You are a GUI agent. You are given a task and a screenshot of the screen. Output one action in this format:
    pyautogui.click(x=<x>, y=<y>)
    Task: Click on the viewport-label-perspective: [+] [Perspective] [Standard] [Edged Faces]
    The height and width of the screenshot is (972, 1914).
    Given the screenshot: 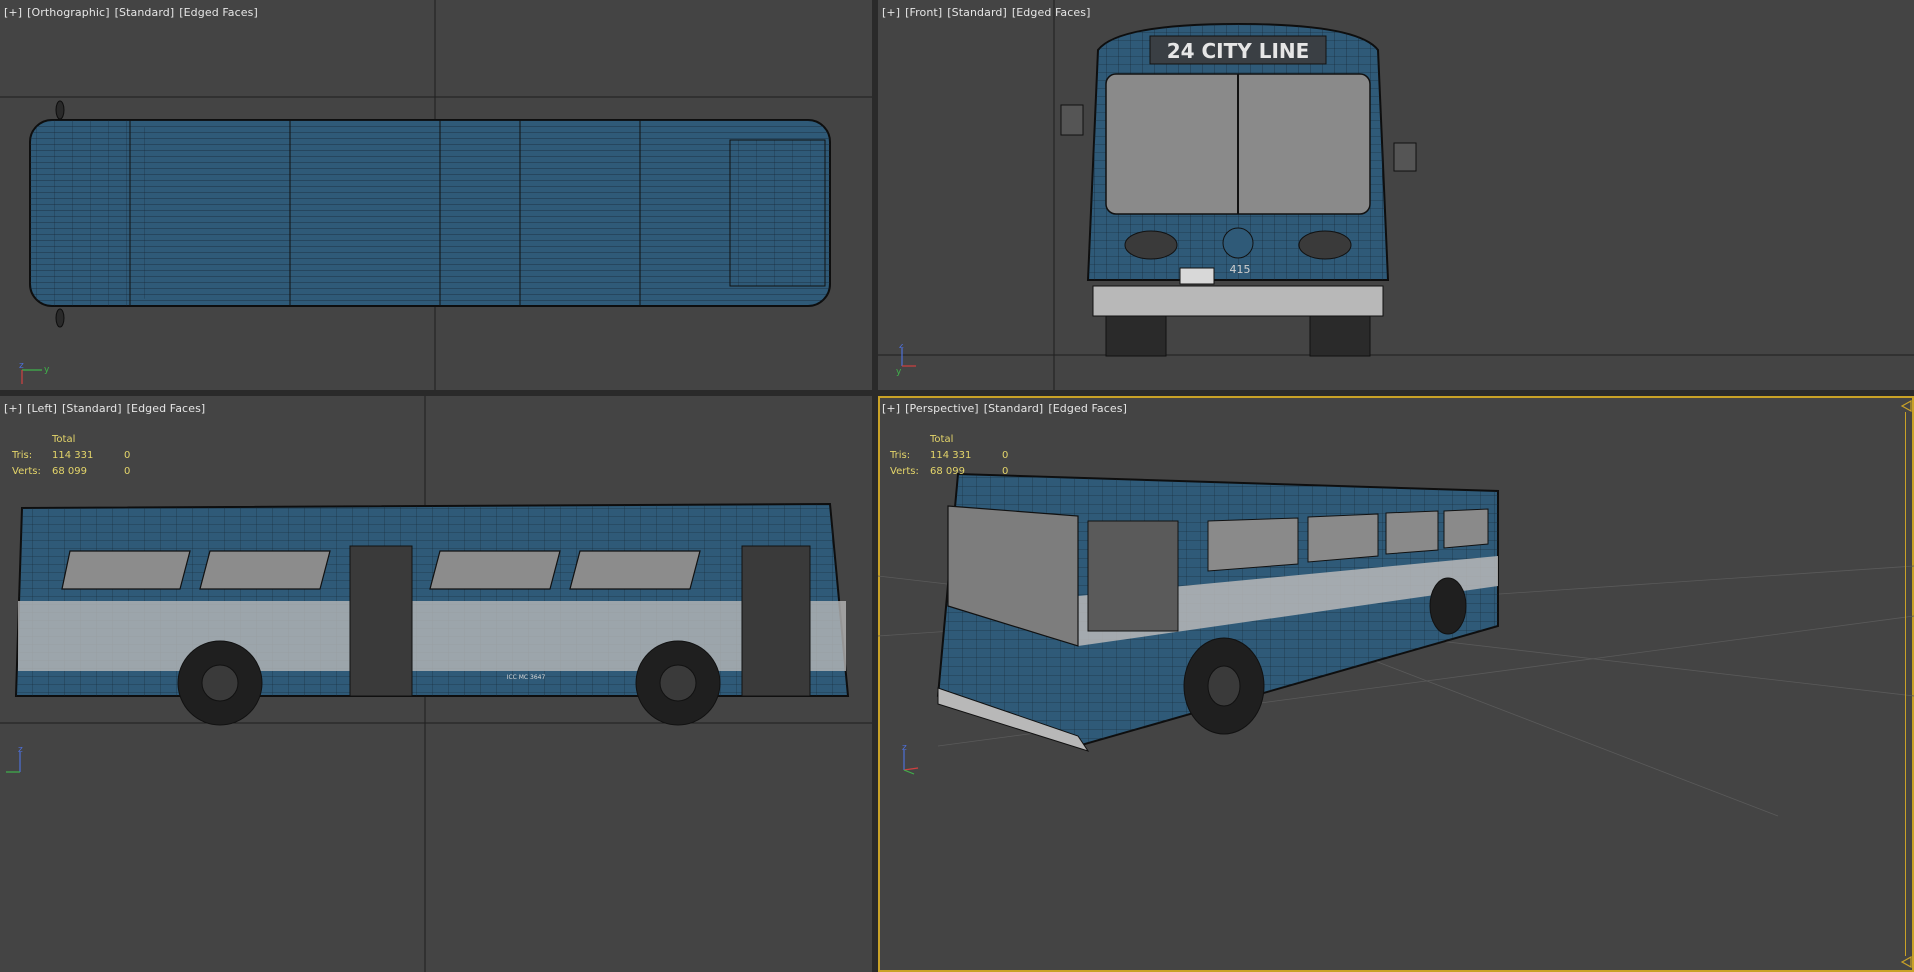 What is the action you would take?
    pyautogui.click(x=1007, y=408)
    